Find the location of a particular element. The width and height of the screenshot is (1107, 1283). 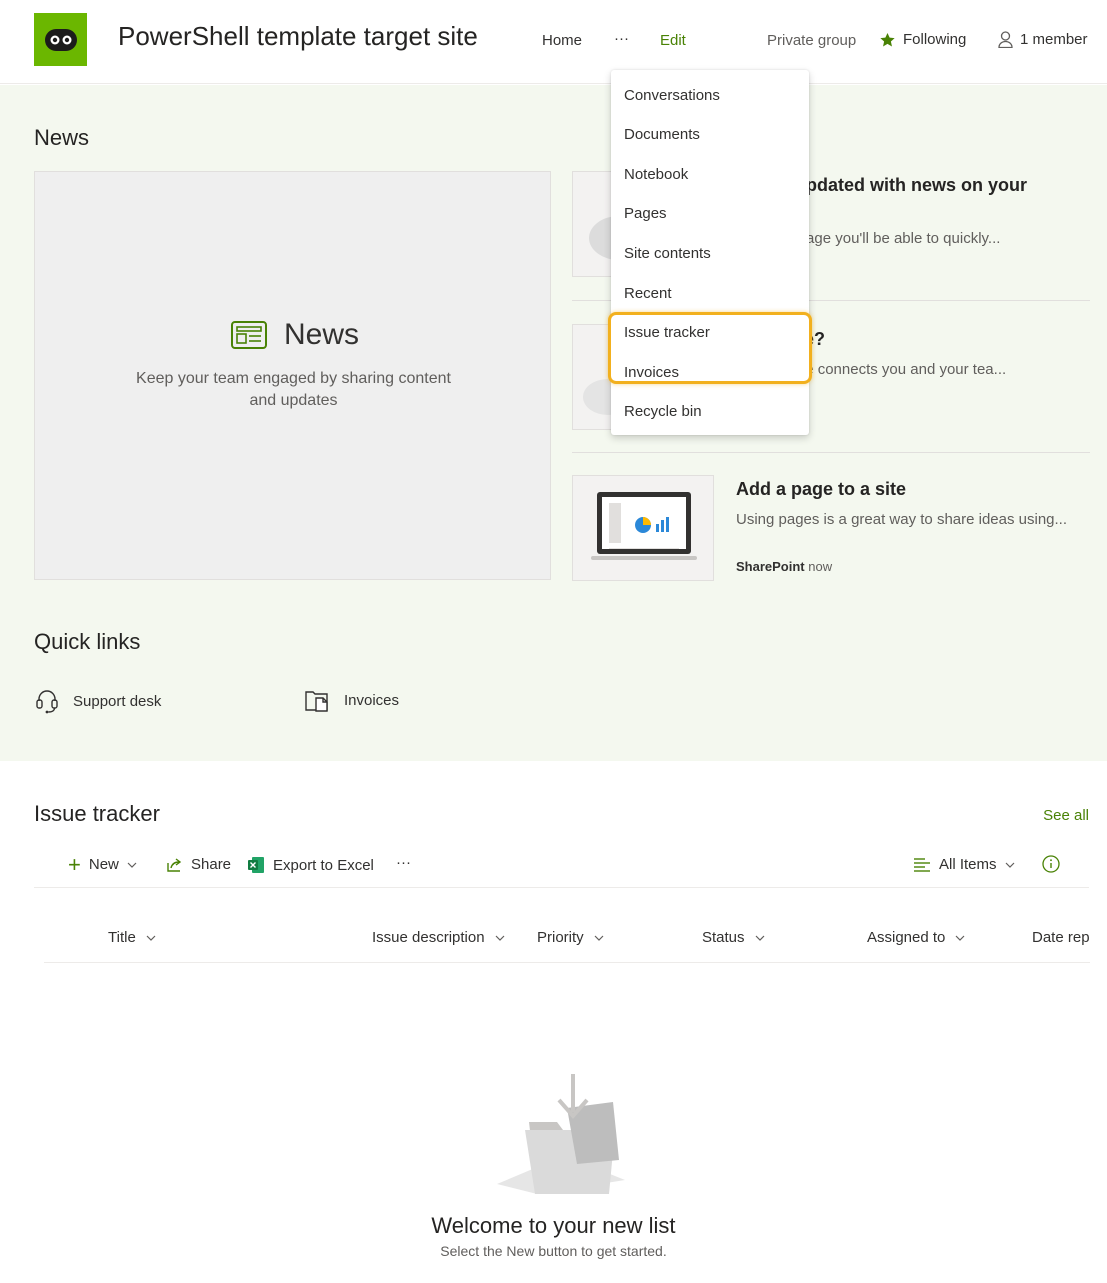

empty-folder-icon is located at coordinates (561, 1134).